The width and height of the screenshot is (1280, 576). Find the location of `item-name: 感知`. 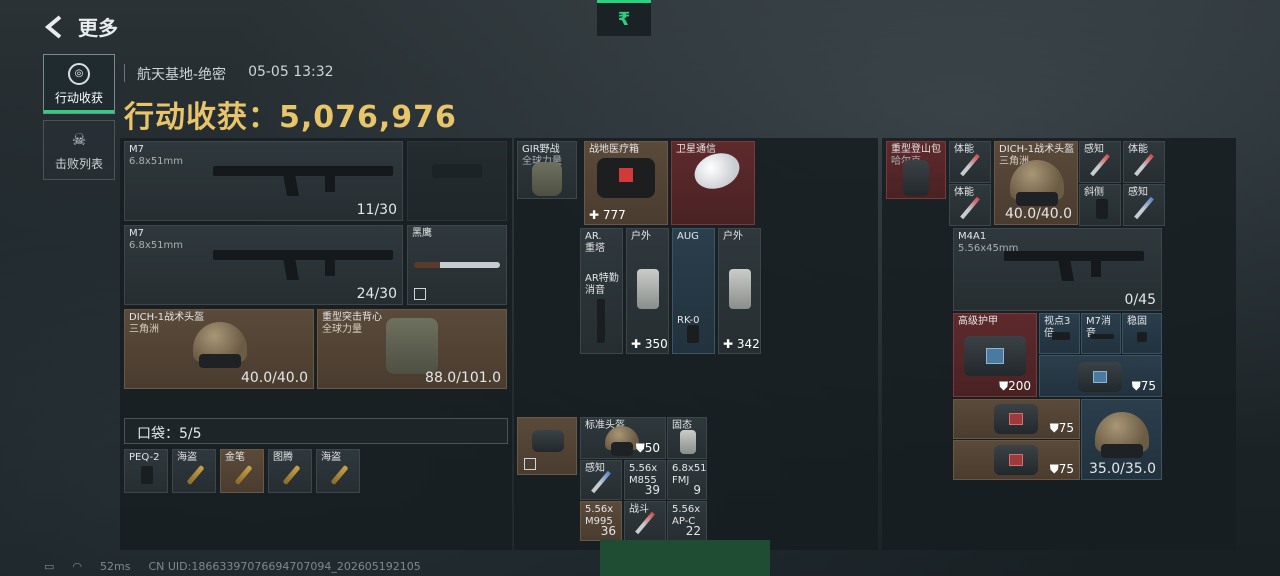

item-name: 感知 is located at coordinates (595, 468).